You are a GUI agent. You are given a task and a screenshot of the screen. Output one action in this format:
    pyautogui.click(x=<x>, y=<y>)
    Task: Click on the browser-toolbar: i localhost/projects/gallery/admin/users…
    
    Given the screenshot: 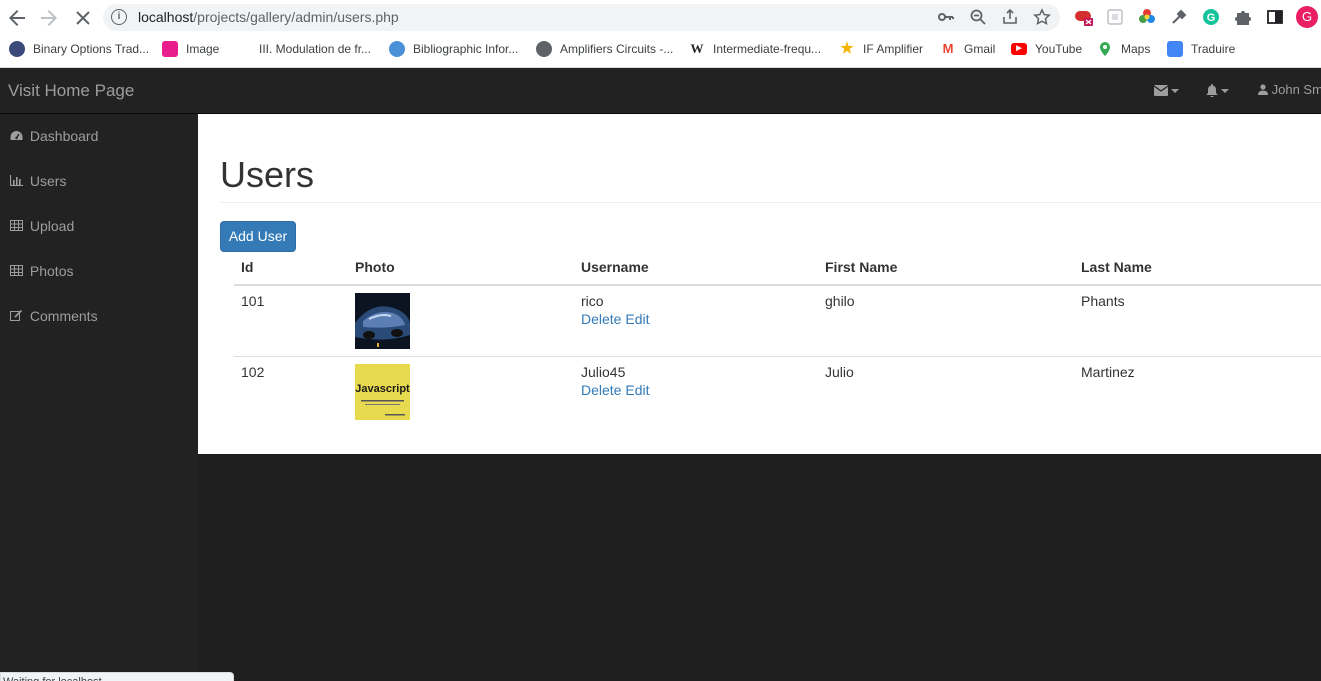 What is the action you would take?
    pyautogui.click(x=660, y=17)
    